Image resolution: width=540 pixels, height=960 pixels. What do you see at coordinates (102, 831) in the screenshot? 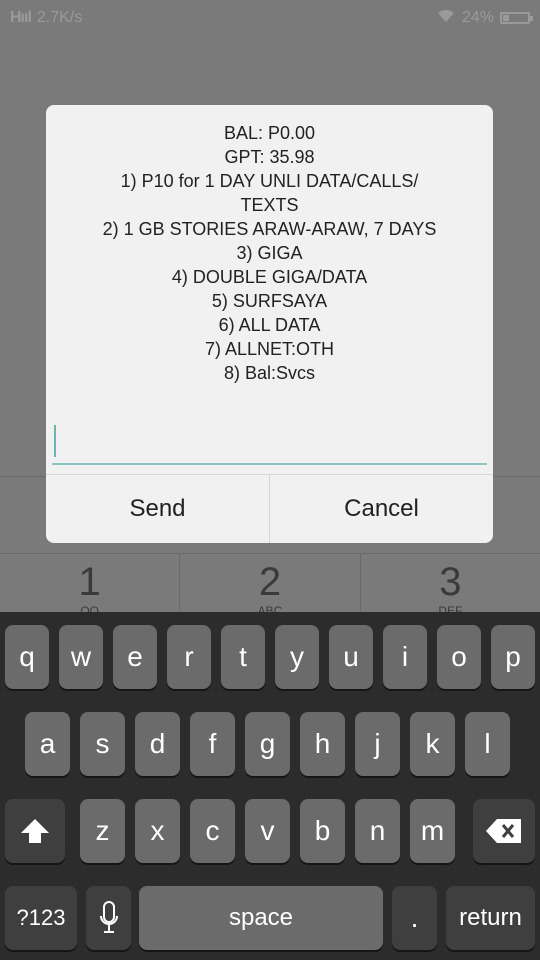
I see `key-z: z` at bounding box center [102, 831].